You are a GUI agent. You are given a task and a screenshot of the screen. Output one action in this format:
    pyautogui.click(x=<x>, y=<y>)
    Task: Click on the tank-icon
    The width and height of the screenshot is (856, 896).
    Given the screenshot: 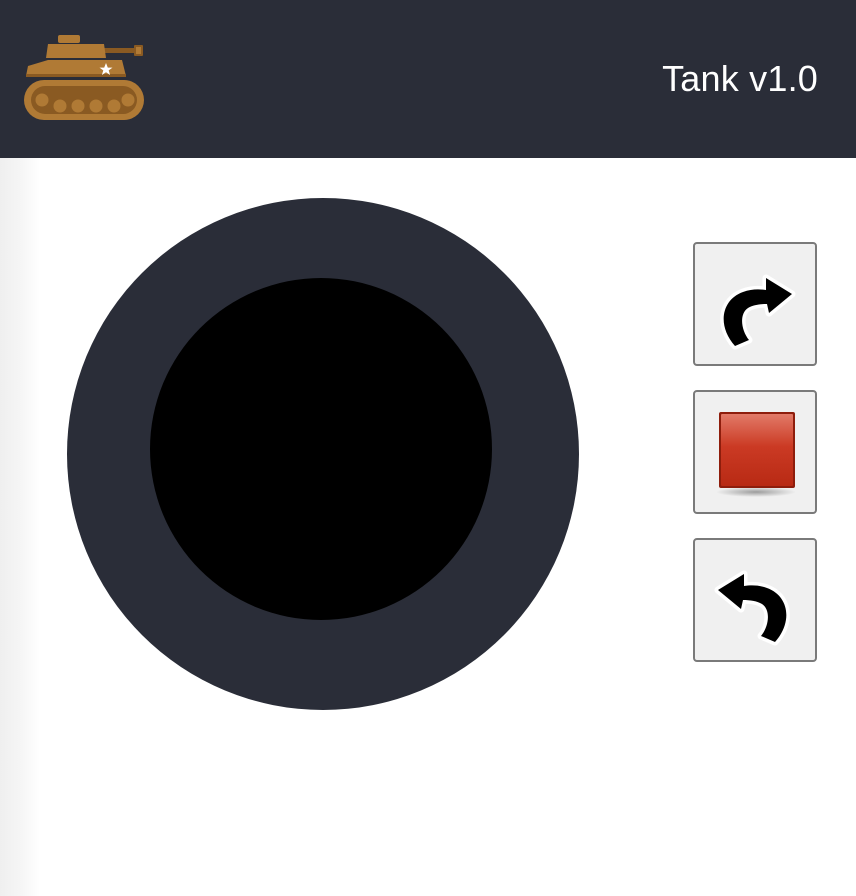 What is the action you would take?
    pyautogui.click(x=84, y=77)
    